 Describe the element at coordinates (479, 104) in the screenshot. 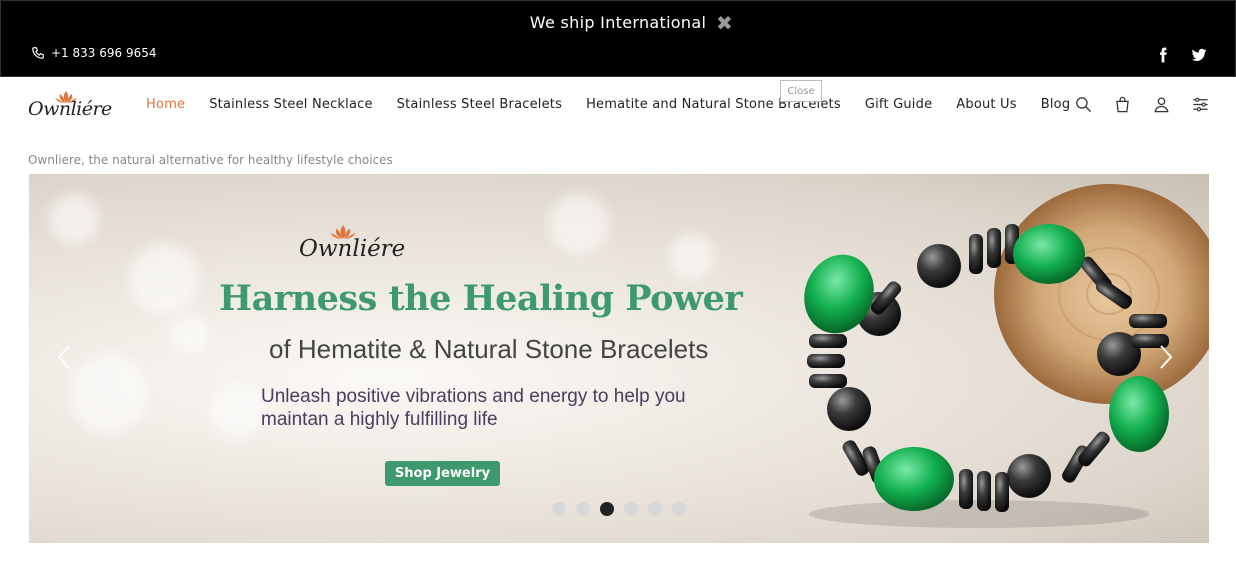

I see `nav-item-stainless-steel-bracelets: Stainless Steel Bracelets` at that location.